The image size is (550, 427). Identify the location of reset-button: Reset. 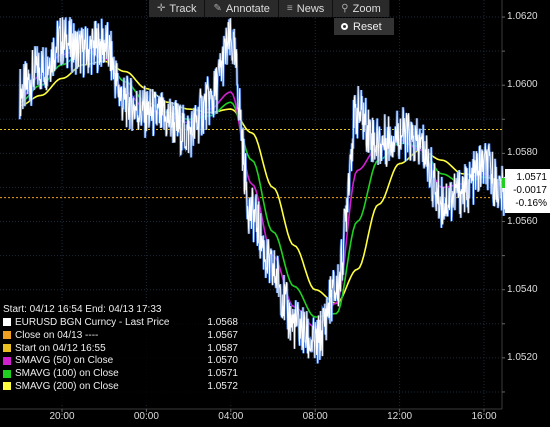
(364, 26).